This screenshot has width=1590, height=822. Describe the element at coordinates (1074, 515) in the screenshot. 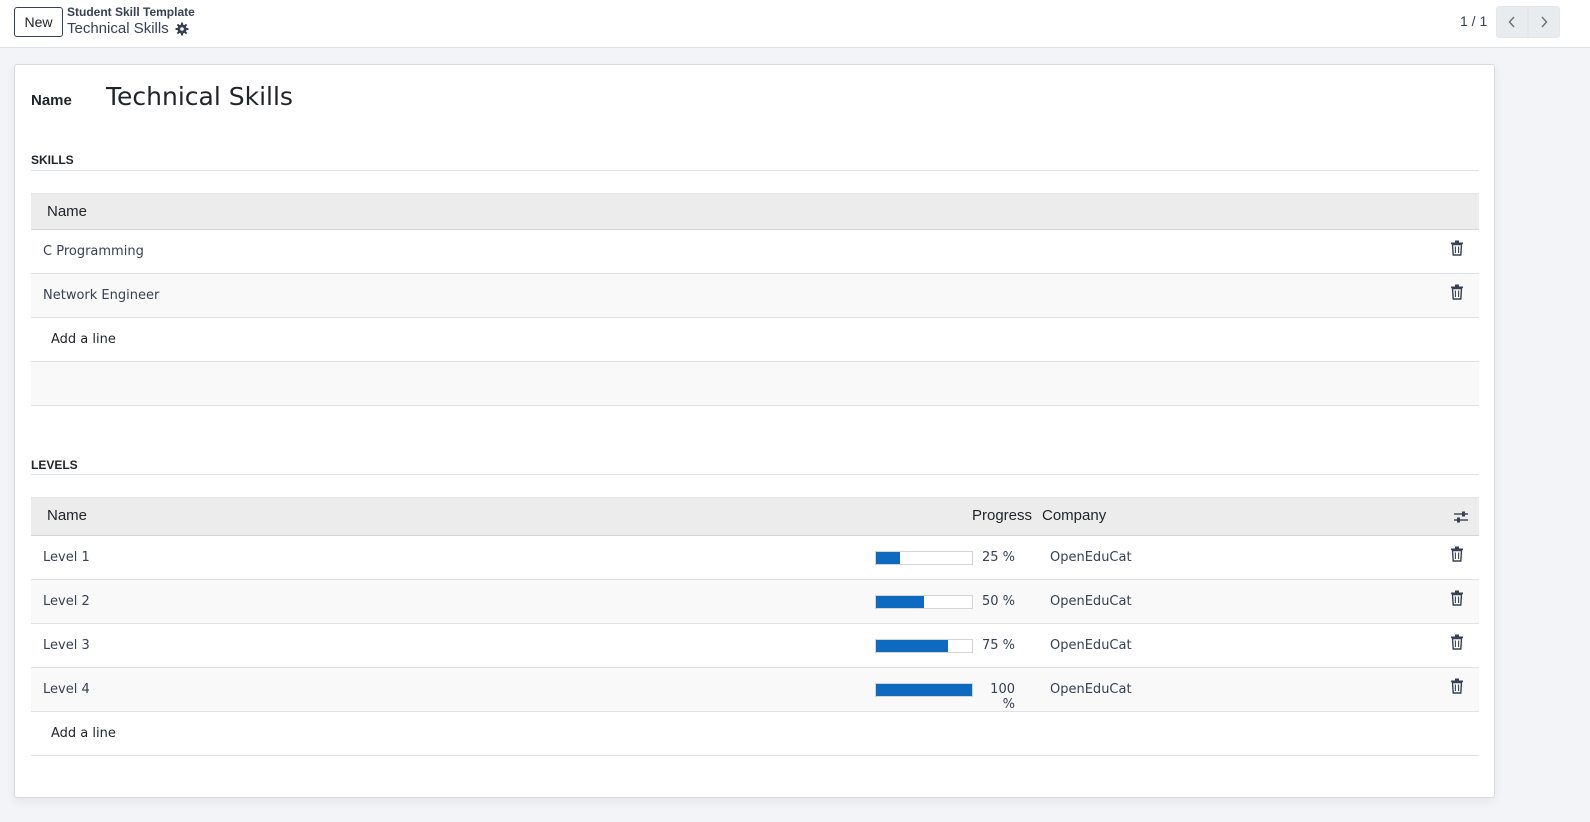

I see `levels-column-company: Company` at that location.